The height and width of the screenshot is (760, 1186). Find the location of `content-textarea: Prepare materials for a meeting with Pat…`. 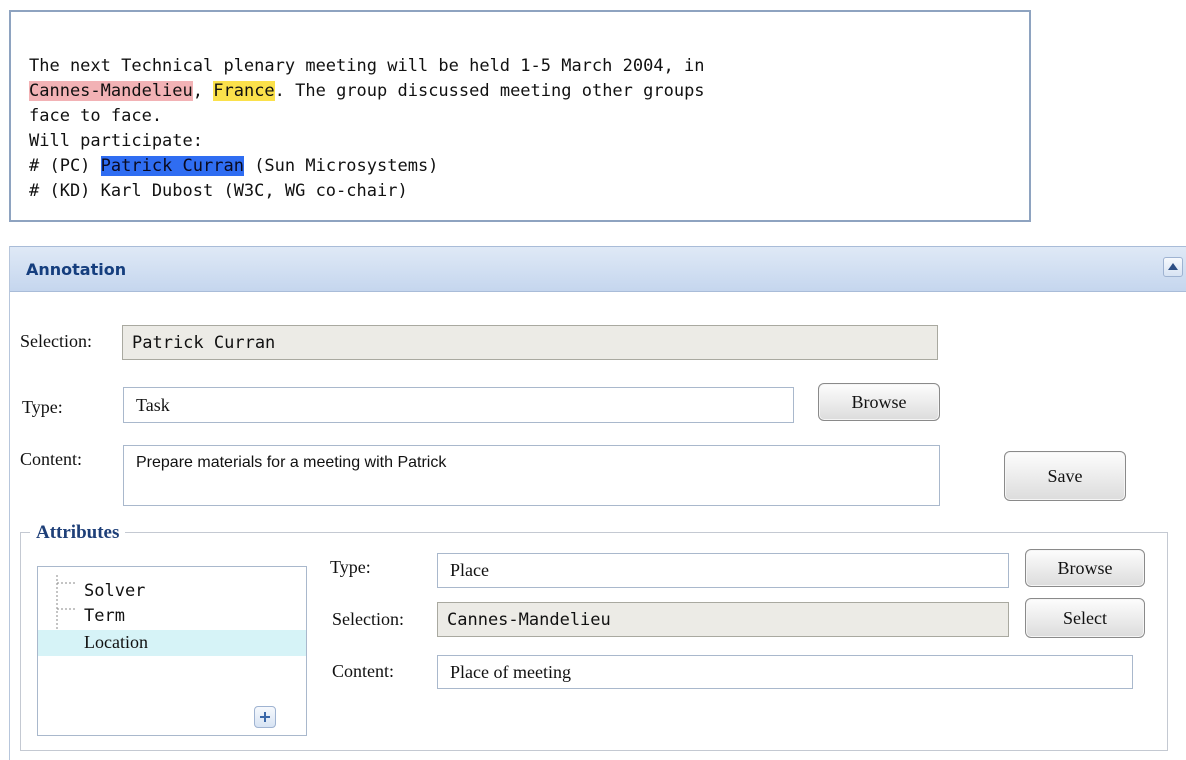

content-textarea: Prepare materials for a meeting with Pat… is located at coordinates (531, 475).